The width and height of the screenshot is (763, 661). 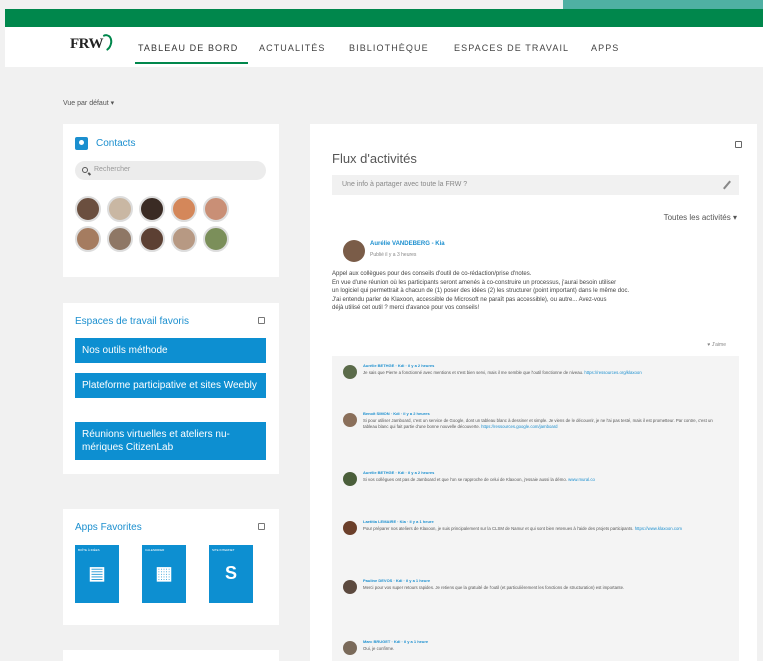 I want to click on post-date: Publié il y a 3 heures, so click(x=393, y=255).